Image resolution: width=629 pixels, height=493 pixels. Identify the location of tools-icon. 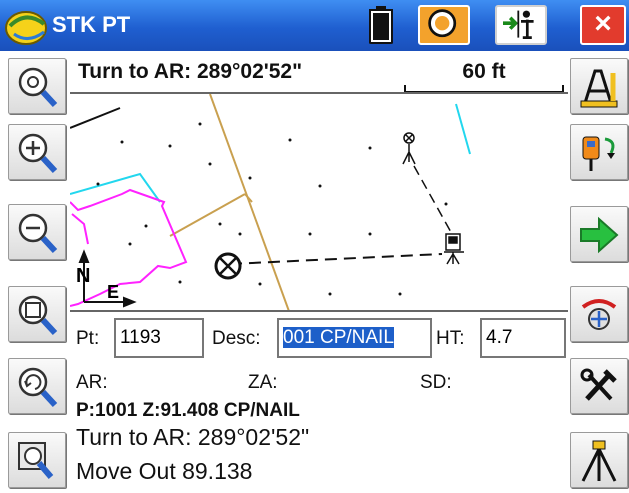
(598, 384).